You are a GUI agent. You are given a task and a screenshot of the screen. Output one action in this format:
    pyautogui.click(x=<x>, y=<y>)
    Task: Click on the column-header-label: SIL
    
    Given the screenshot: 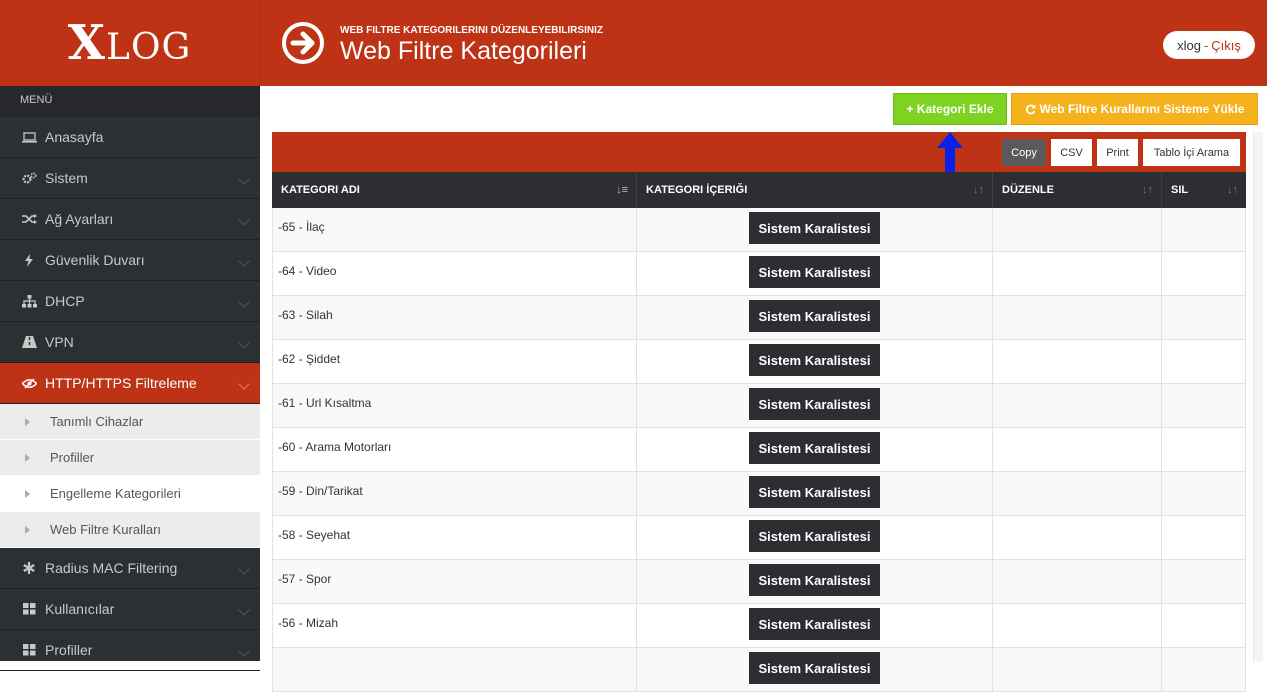 What is the action you would take?
    pyautogui.click(x=1180, y=190)
    